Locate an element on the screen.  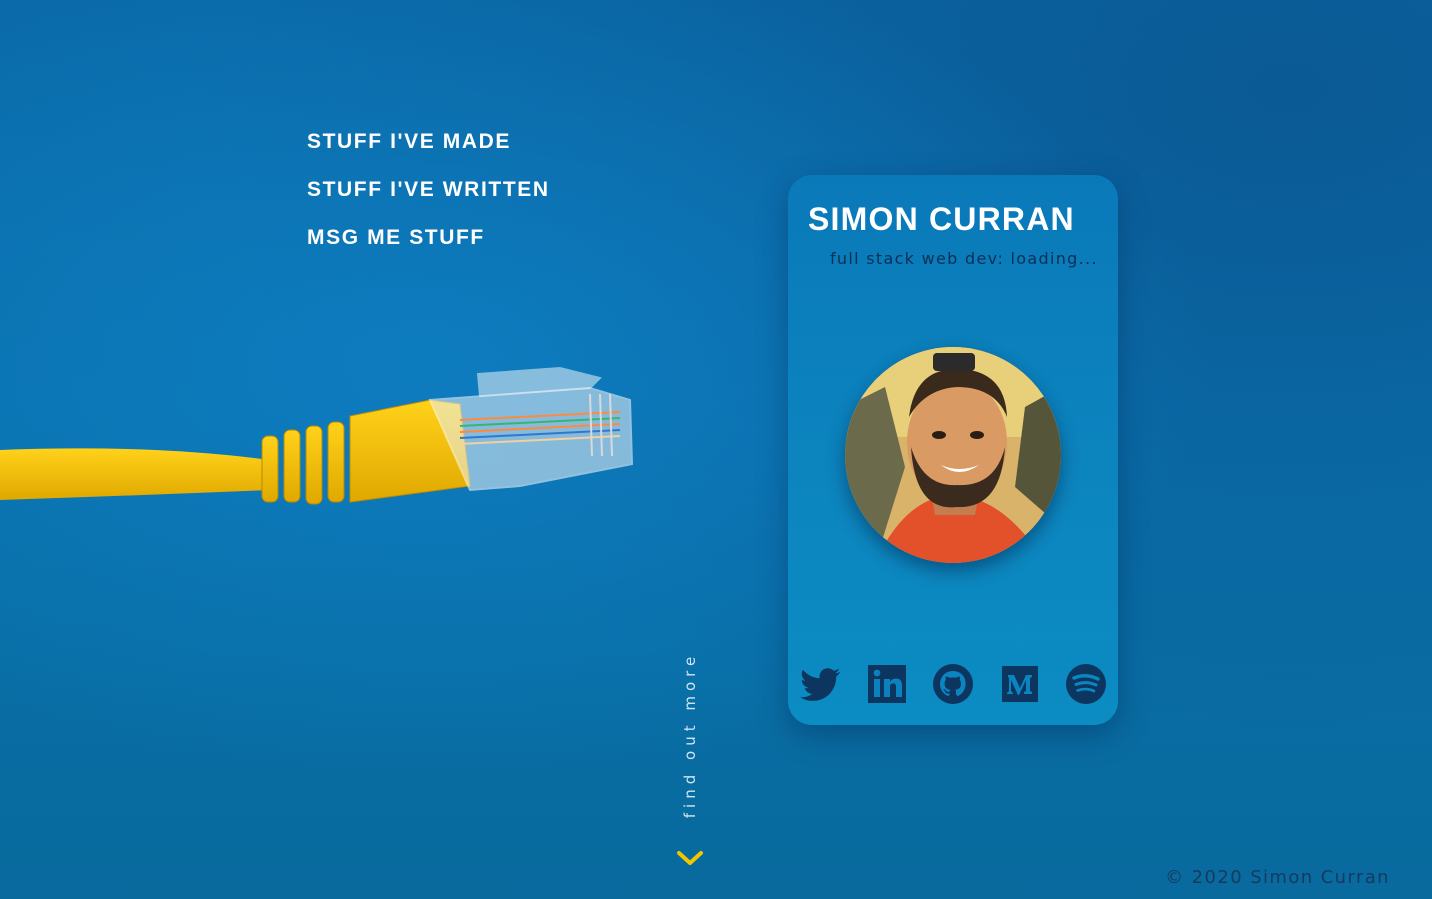
profile-name: SIMON CURRAN is located at coordinates (941, 219).